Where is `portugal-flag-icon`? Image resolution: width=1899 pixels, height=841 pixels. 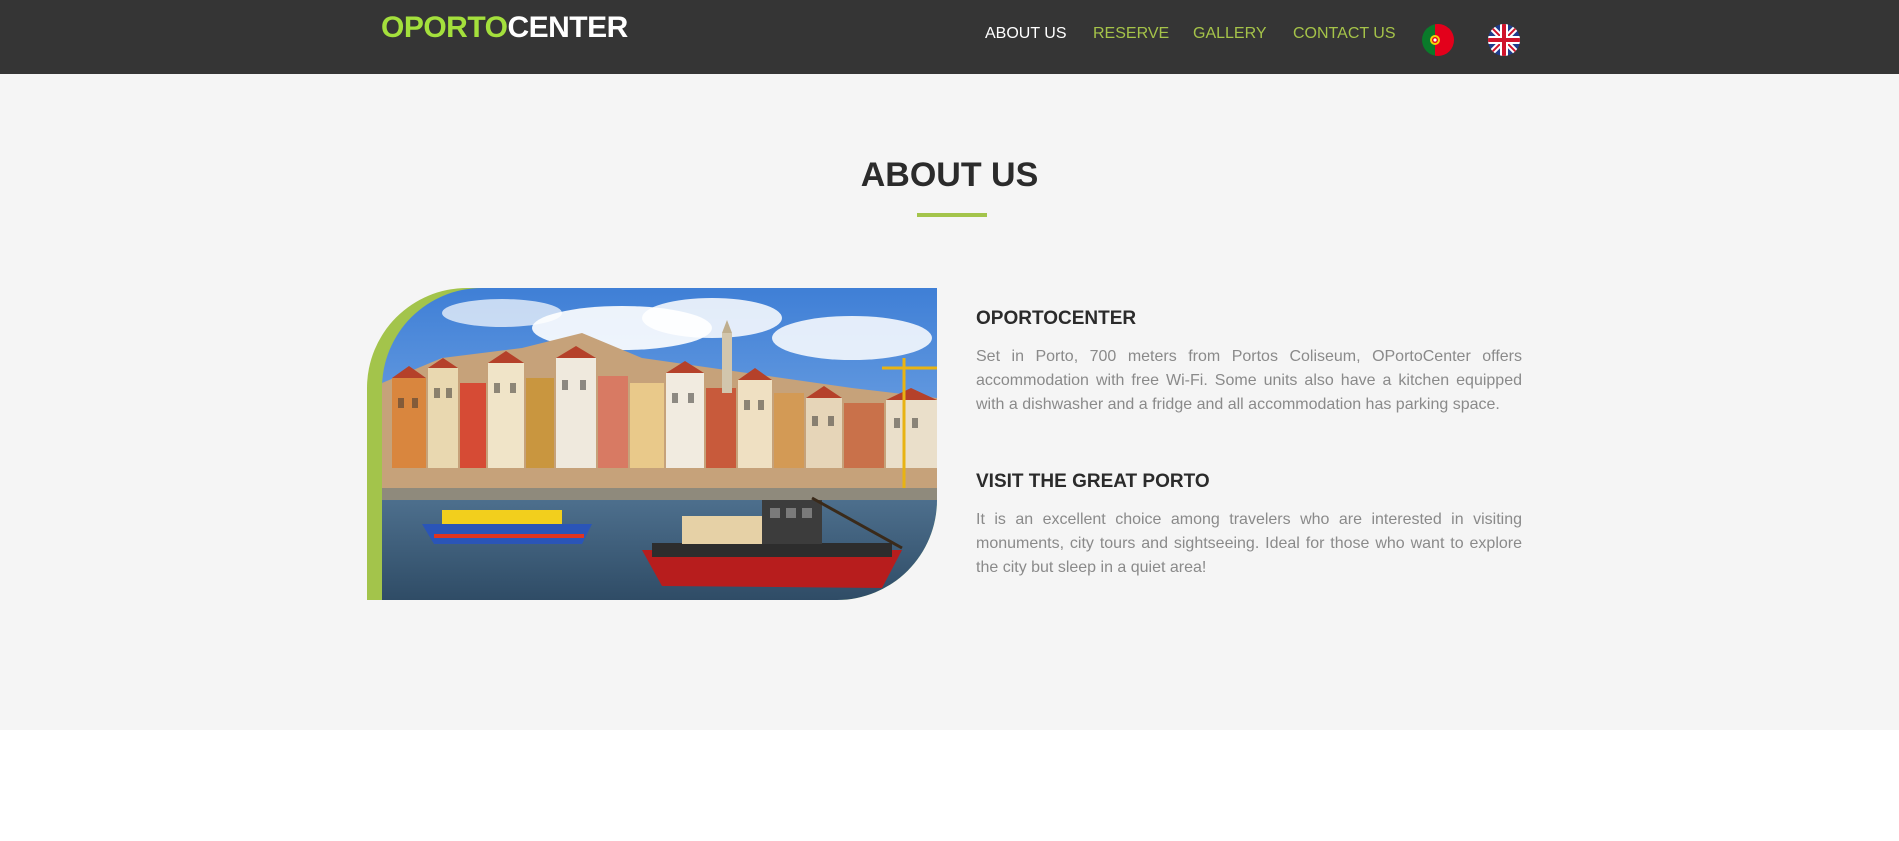
portugal-flag-icon is located at coordinates (1438, 40).